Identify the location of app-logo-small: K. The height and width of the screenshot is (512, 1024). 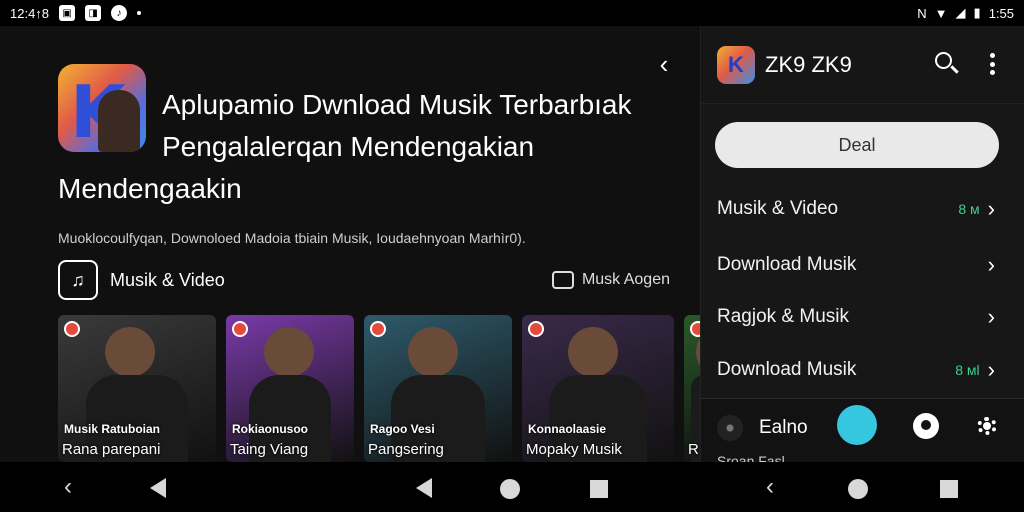
(736, 64).